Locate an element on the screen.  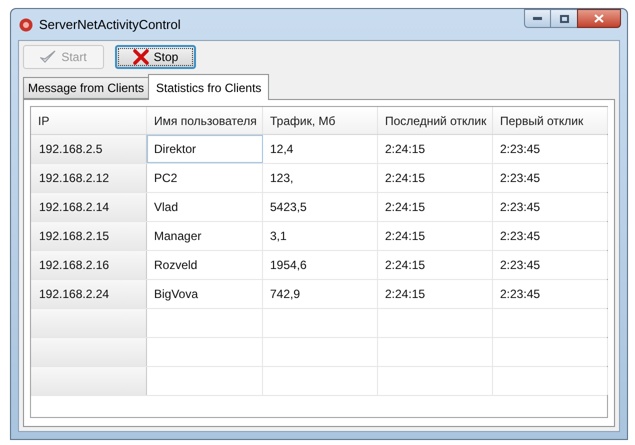
column-header: Первый отклик is located at coordinates (550, 120).